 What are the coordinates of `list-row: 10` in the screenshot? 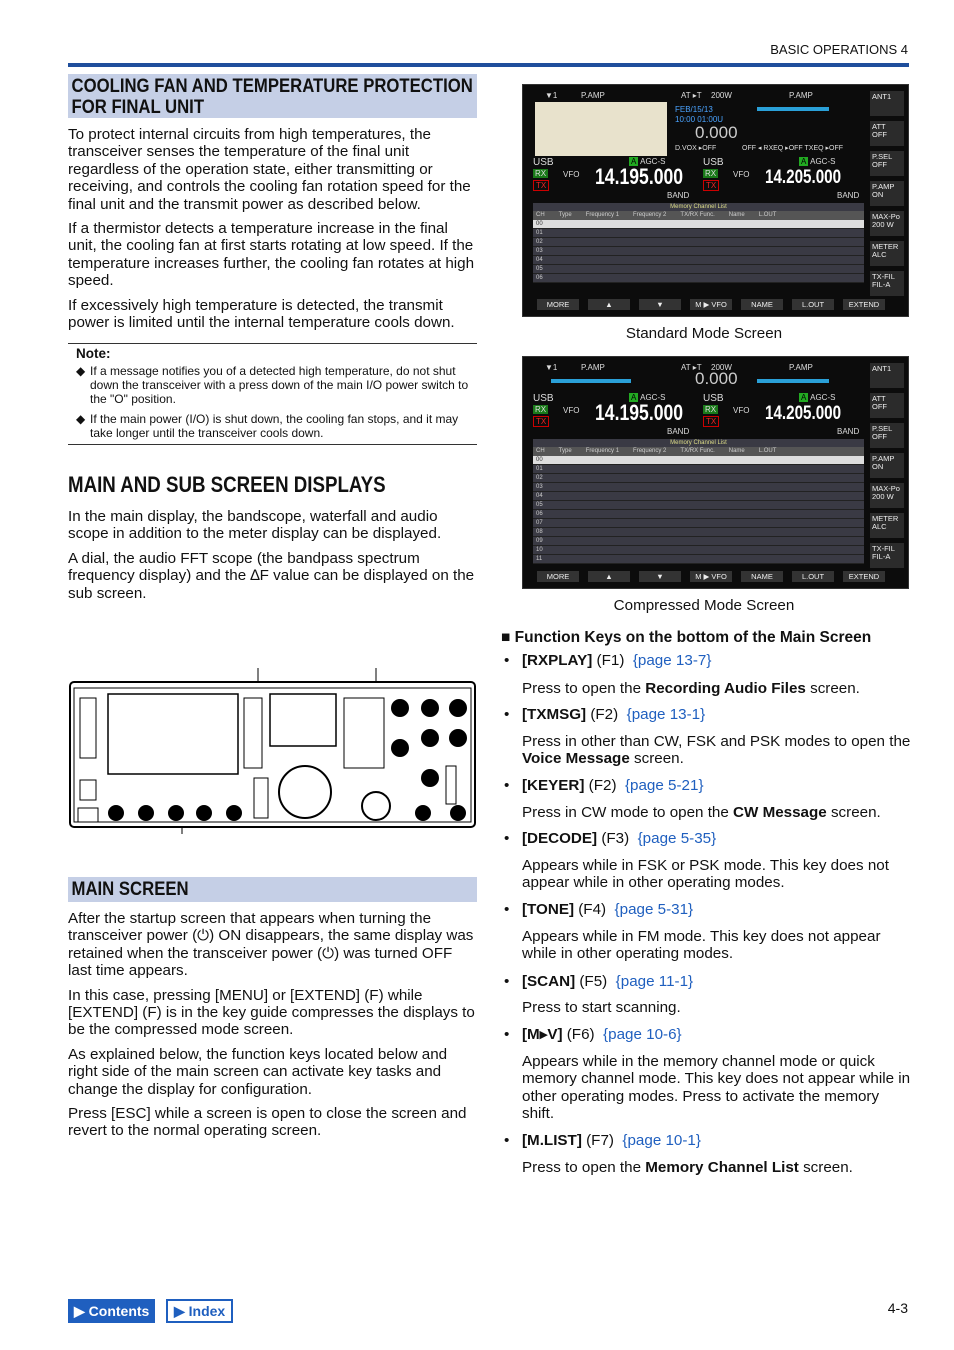 It's located at (698, 550).